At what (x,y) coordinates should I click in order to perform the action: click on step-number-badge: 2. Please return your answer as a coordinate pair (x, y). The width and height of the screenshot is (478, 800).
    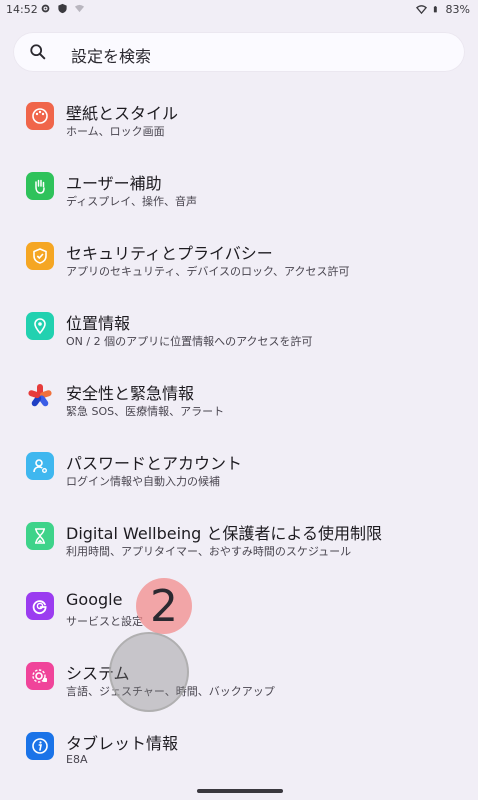
    Looking at the image, I should click on (164, 606).